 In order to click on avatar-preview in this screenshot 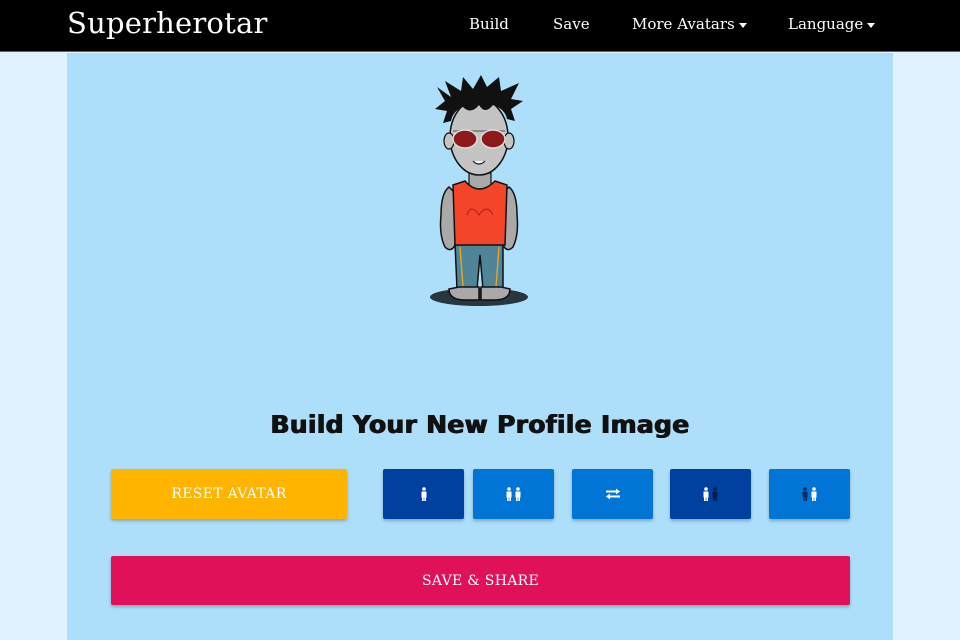, I will do `click(479, 190)`.